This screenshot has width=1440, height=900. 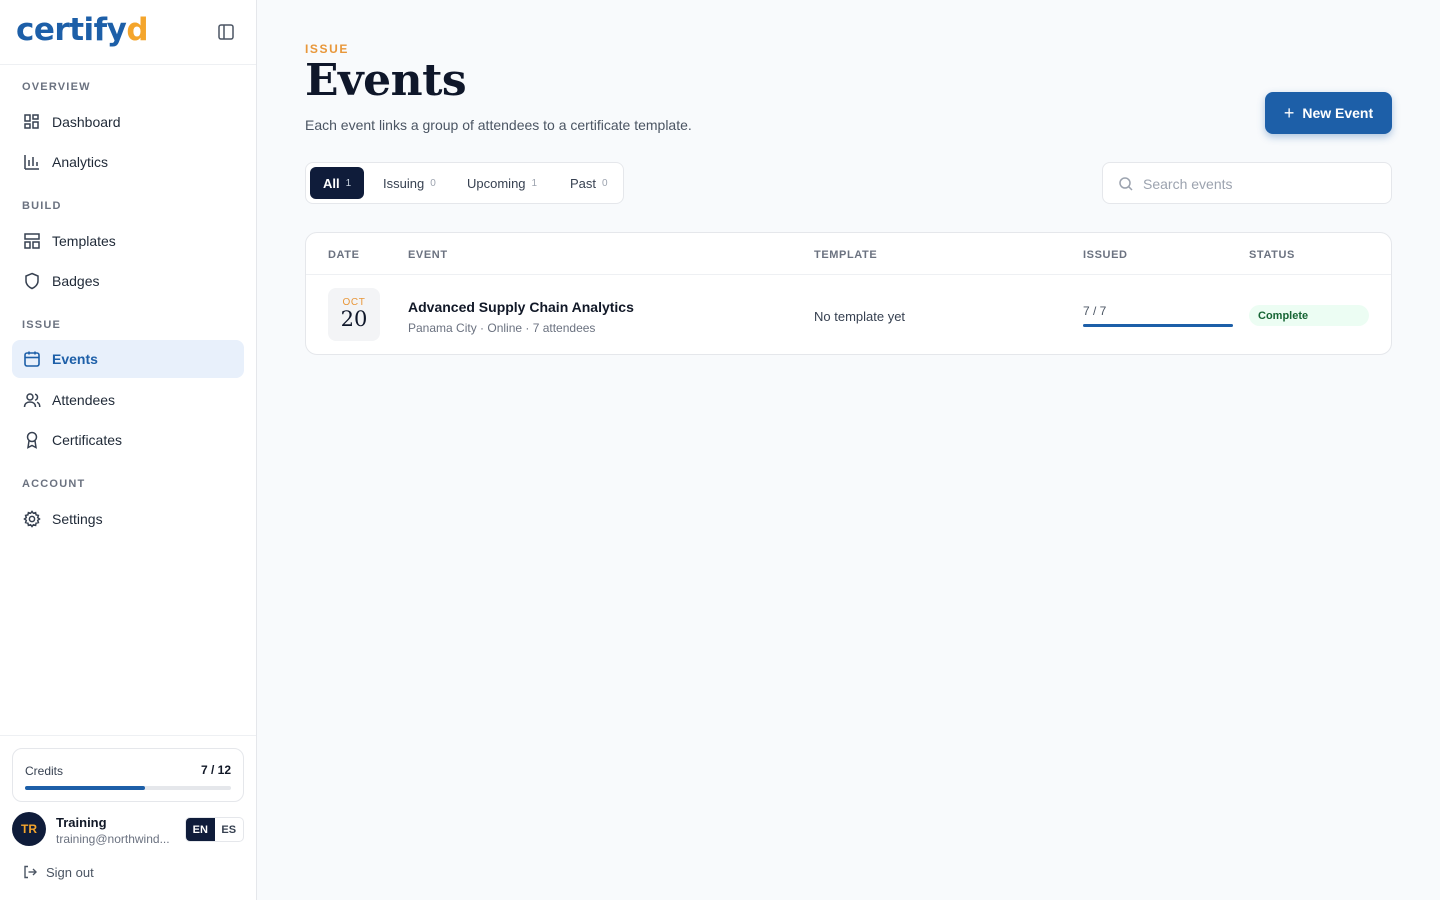 I want to click on calendar-icon, so click(x=32, y=359).